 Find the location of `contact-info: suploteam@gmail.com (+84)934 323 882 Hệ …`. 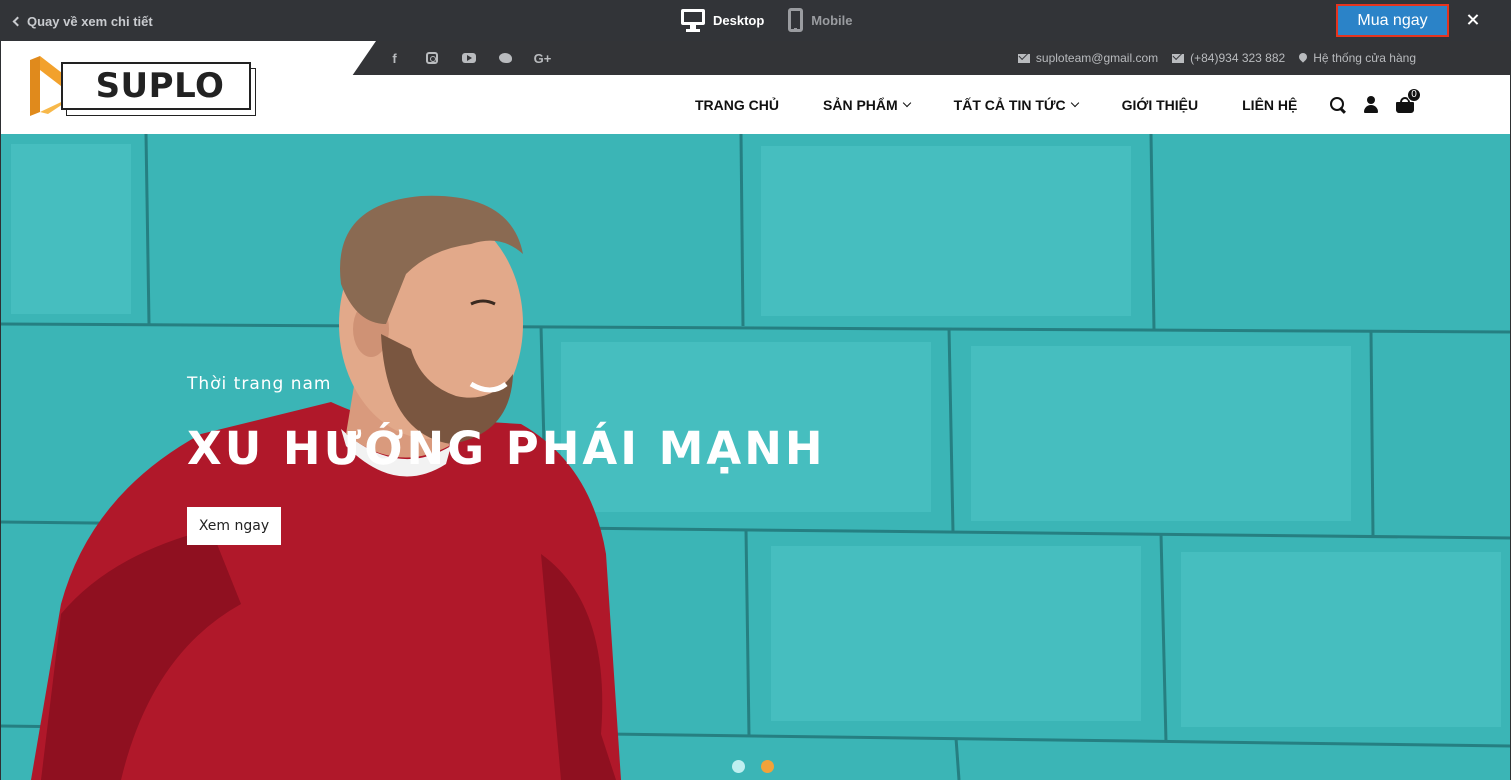

contact-info: suploteam@gmail.com (+84)934 323 882 Hệ … is located at coordinates (1216, 58).